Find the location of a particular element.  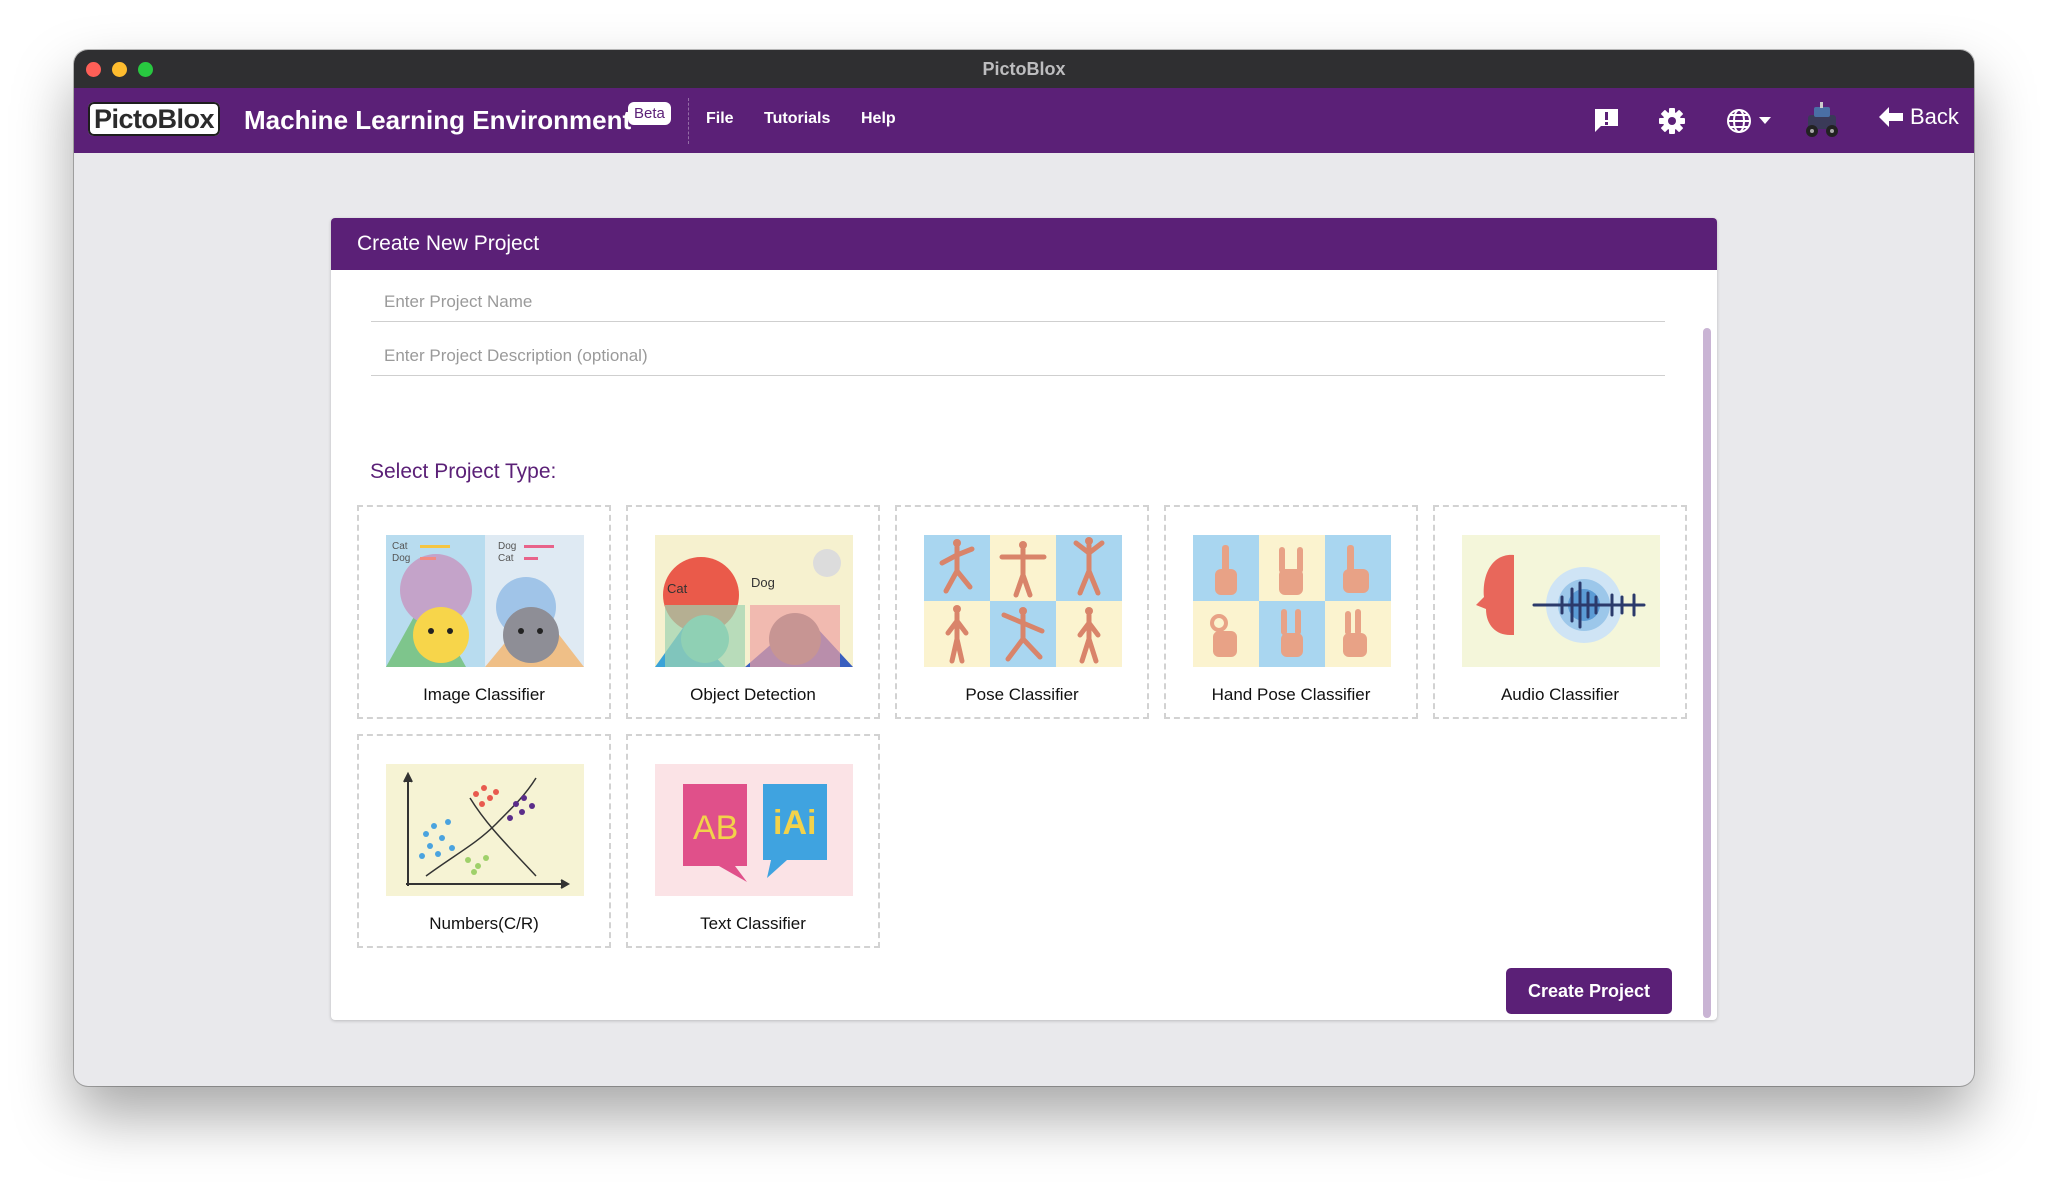

back-button: Back is located at coordinates (1918, 117).